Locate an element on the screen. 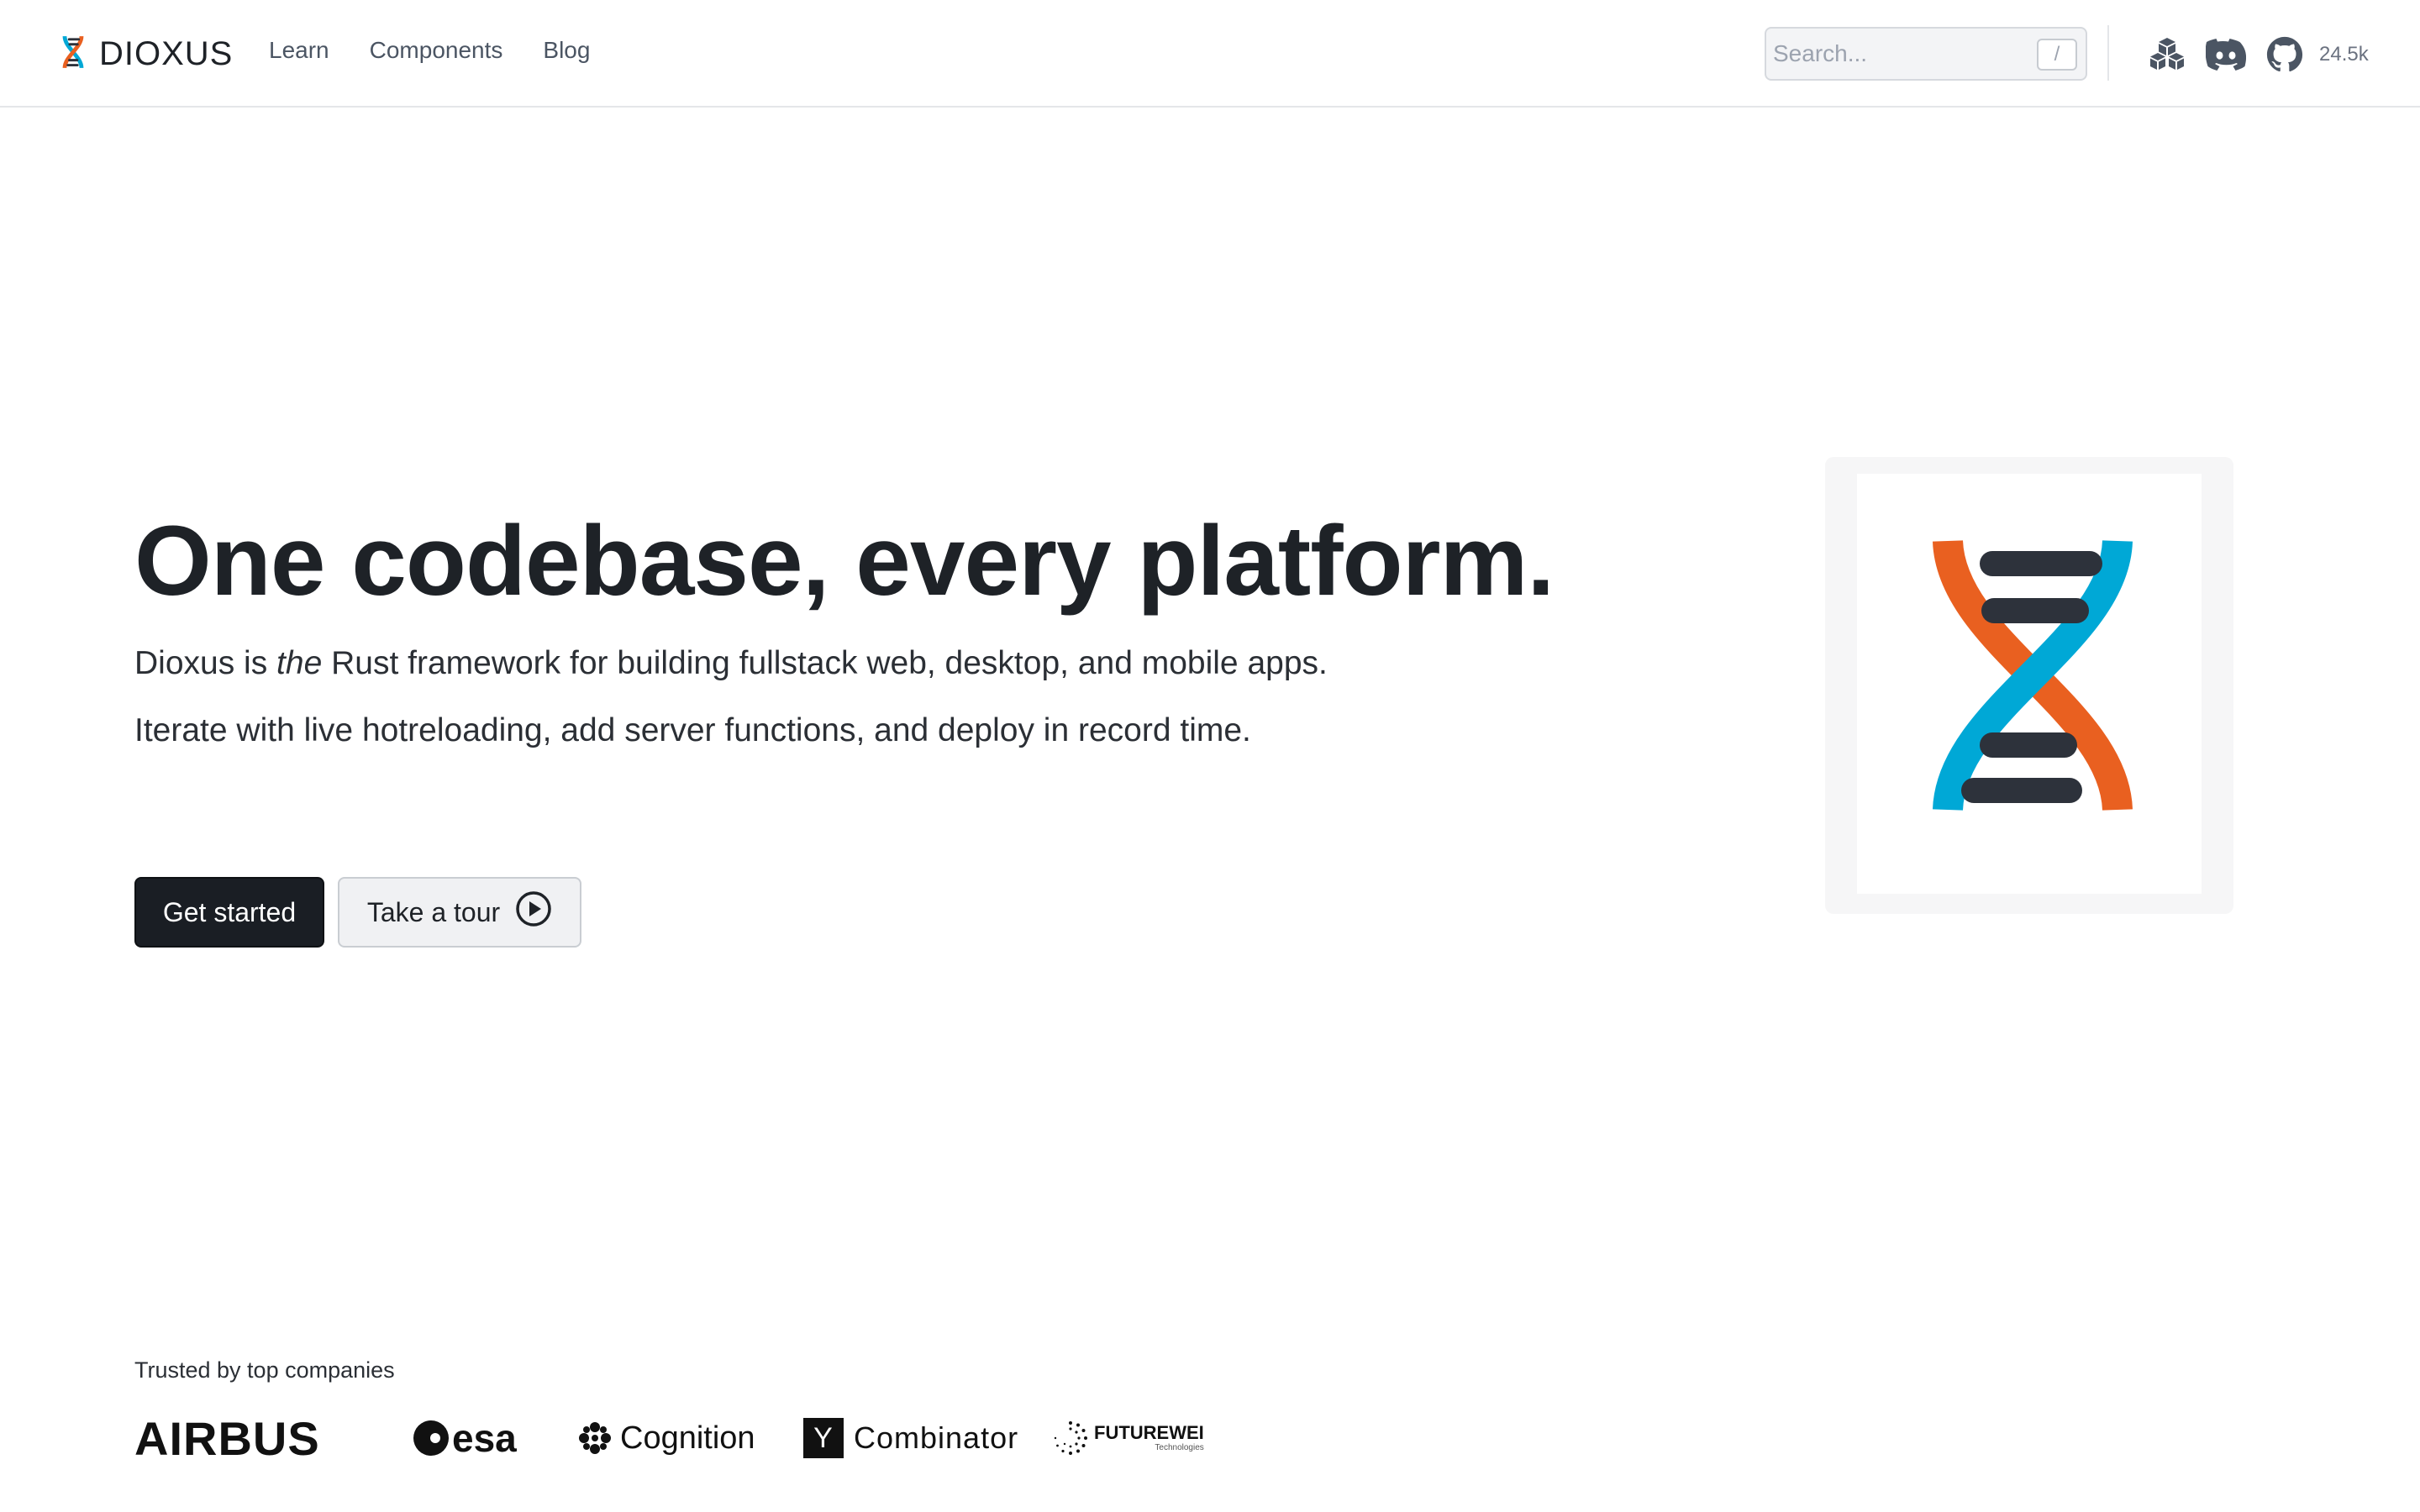 The width and height of the screenshot is (2420, 1512). hero-logo-card is located at coordinates (2029, 685).